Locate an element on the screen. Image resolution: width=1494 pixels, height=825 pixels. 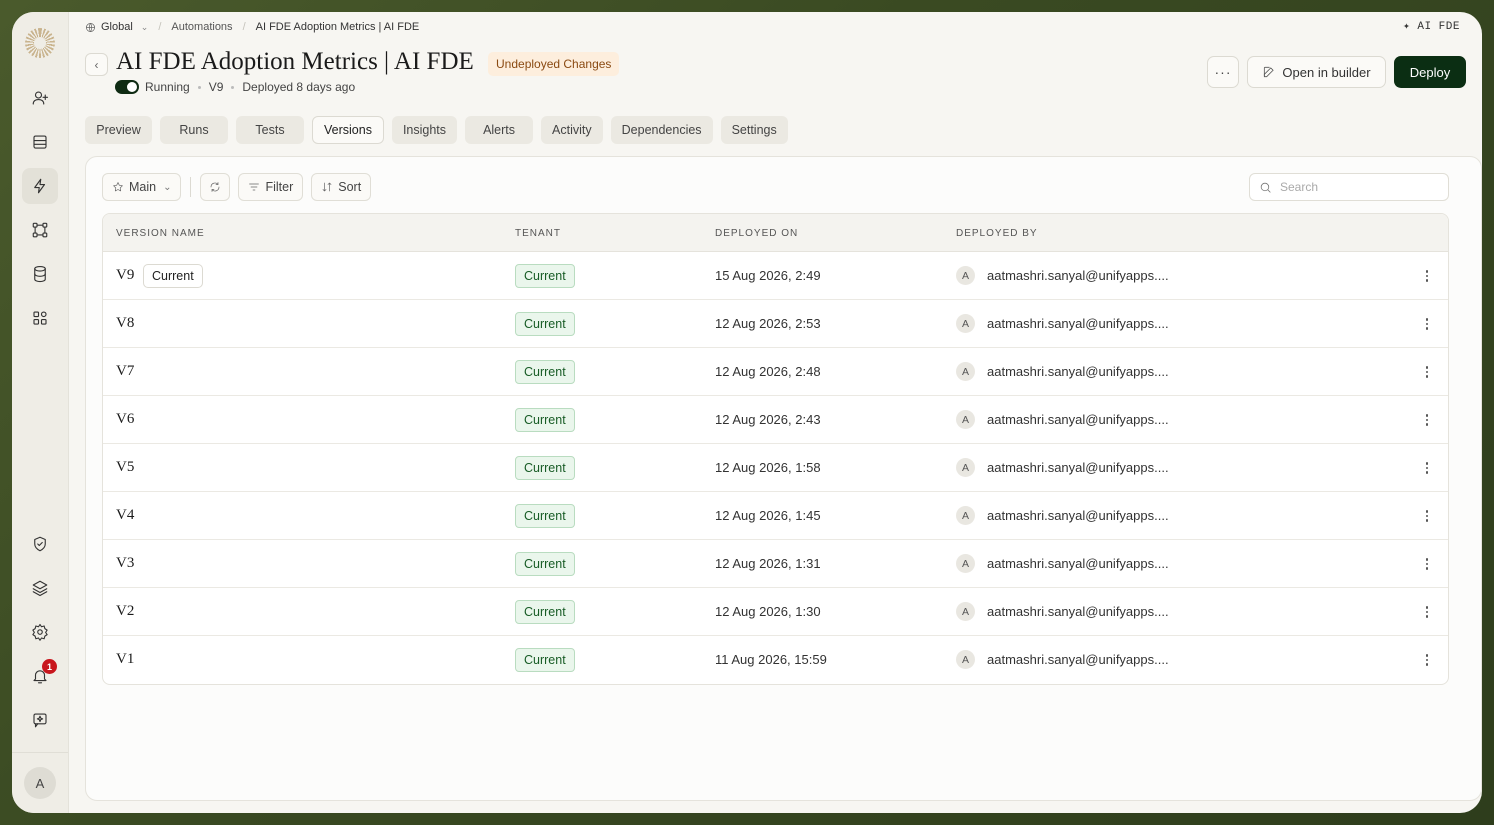
tab-activity: Activity is located at coordinates (572, 130).